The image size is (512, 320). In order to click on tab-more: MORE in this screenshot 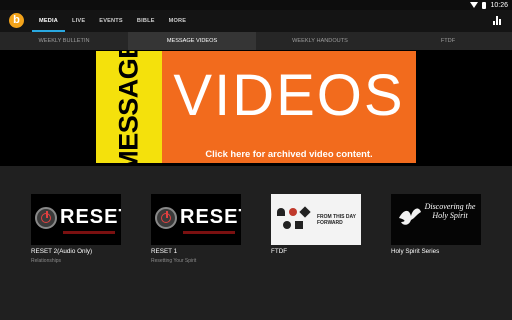, I will do `click(178, 21)`.